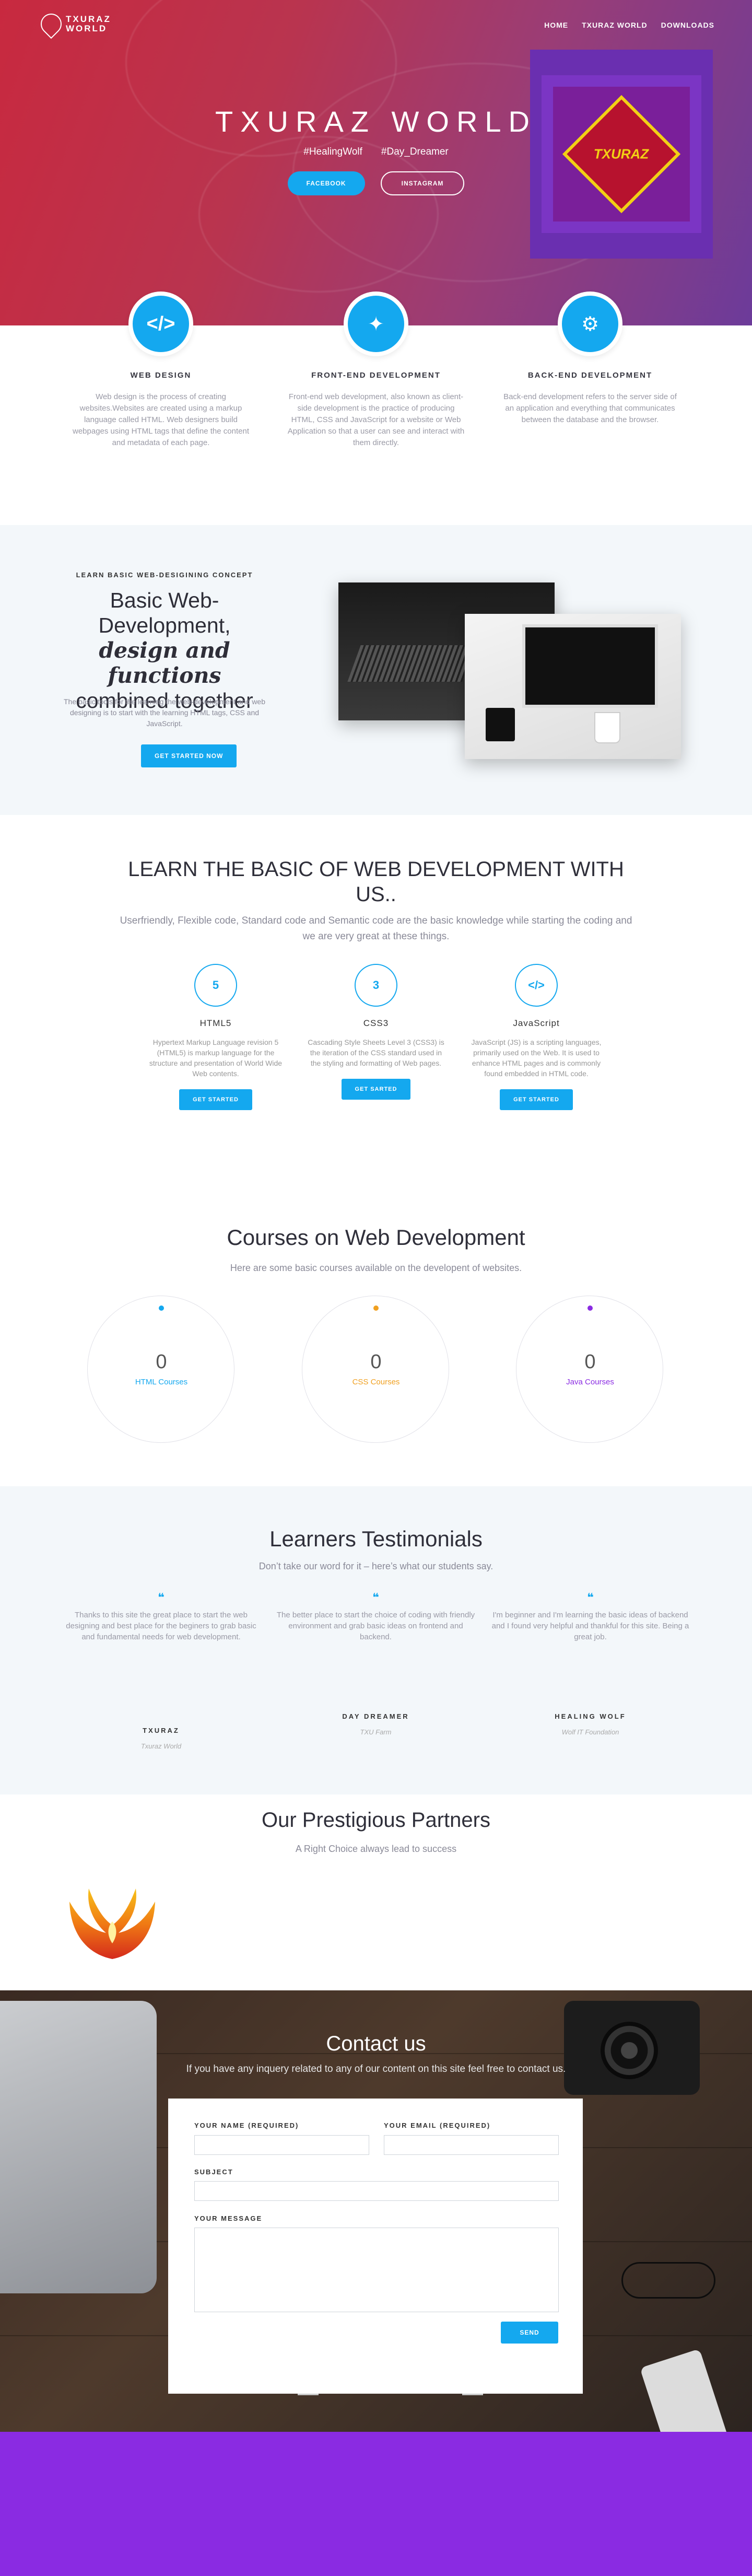 Image resolution: width=752 pixels, height=2576 pixels. What do you see at coordinates (423, 183) in the screenshot?
I see `instagram-button: INSTAGRAM` at bounding box center [423, 183].